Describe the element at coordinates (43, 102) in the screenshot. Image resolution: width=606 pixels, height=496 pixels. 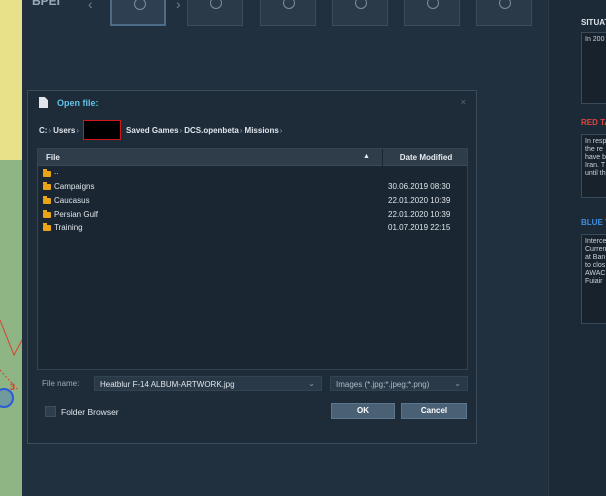
I see `document-icon` at that location.